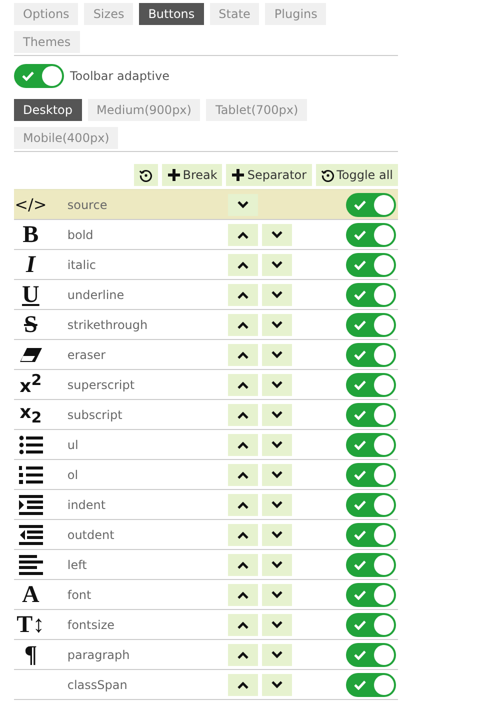 The width and height of the screenshot is (485, 711). Describe the element at coordinates (206, 235) in the screenshot. I see `button-row: B bold` at that location.